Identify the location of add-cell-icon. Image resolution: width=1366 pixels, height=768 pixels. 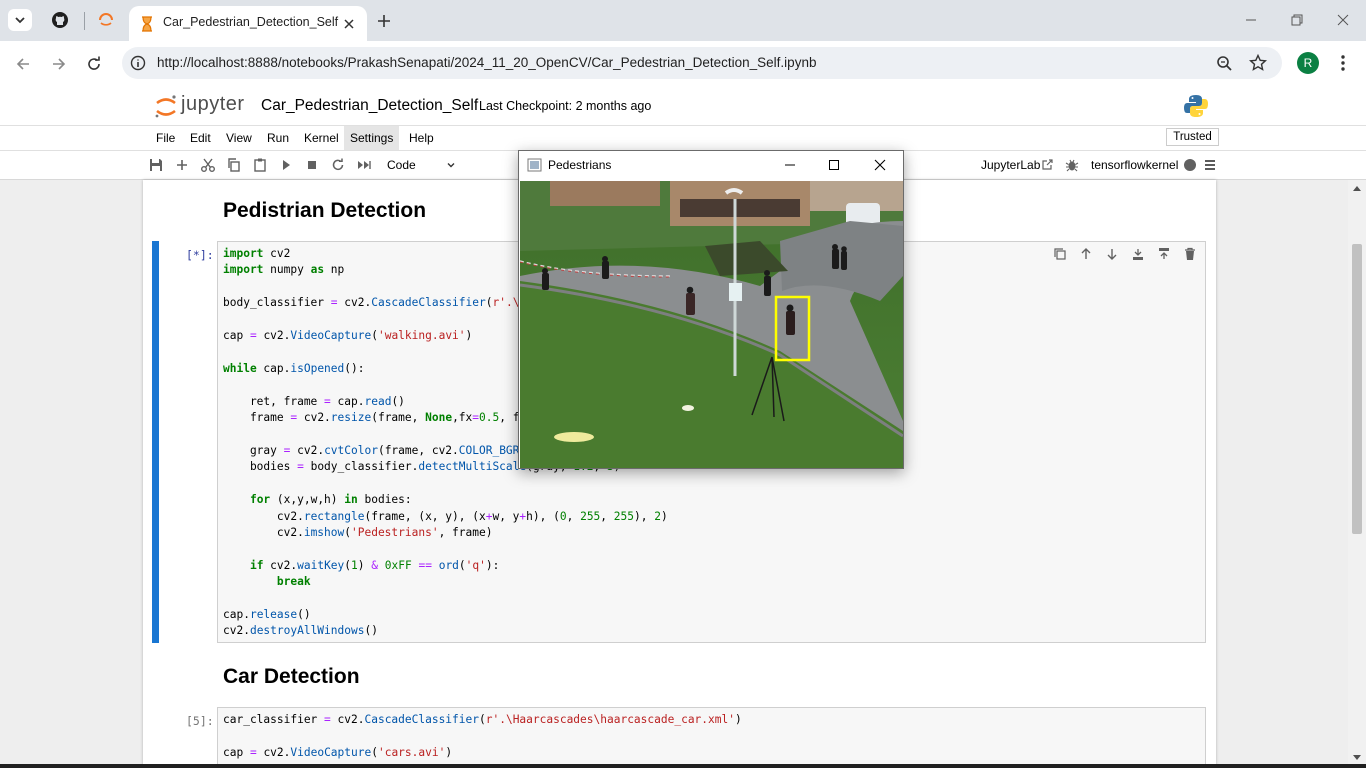
(182, 165).